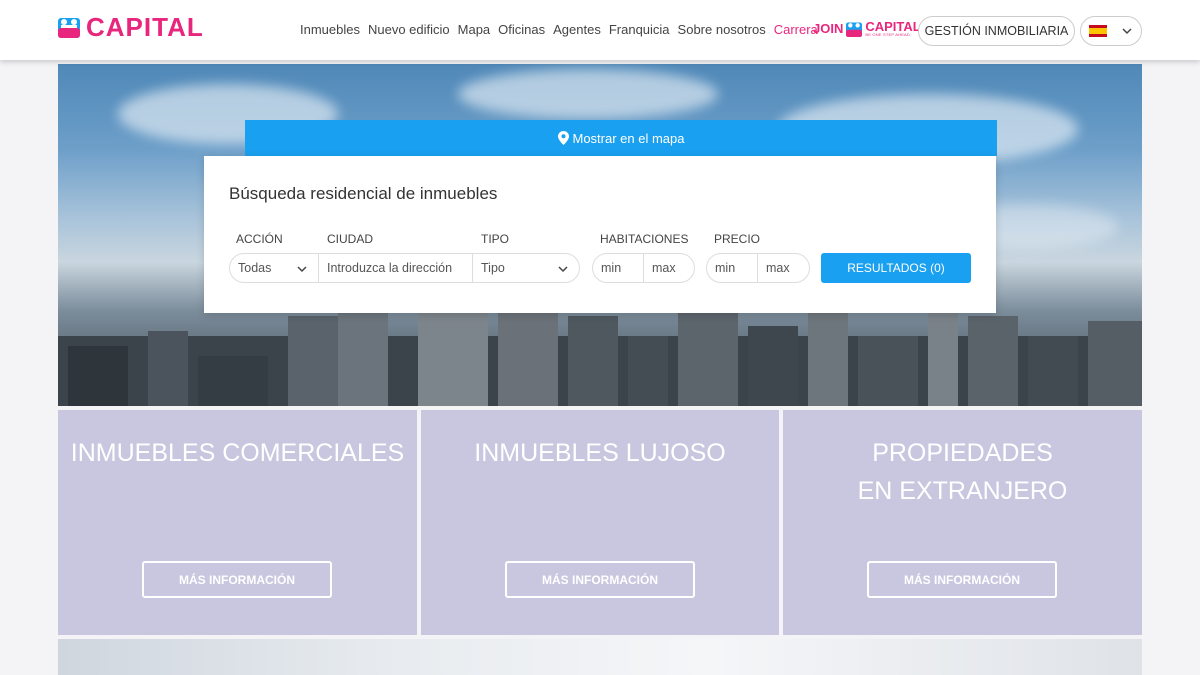 The width and height of the screenshot is (1200, 675). I want to click on nav-franquicia: Franquicia, so click(639, 29).